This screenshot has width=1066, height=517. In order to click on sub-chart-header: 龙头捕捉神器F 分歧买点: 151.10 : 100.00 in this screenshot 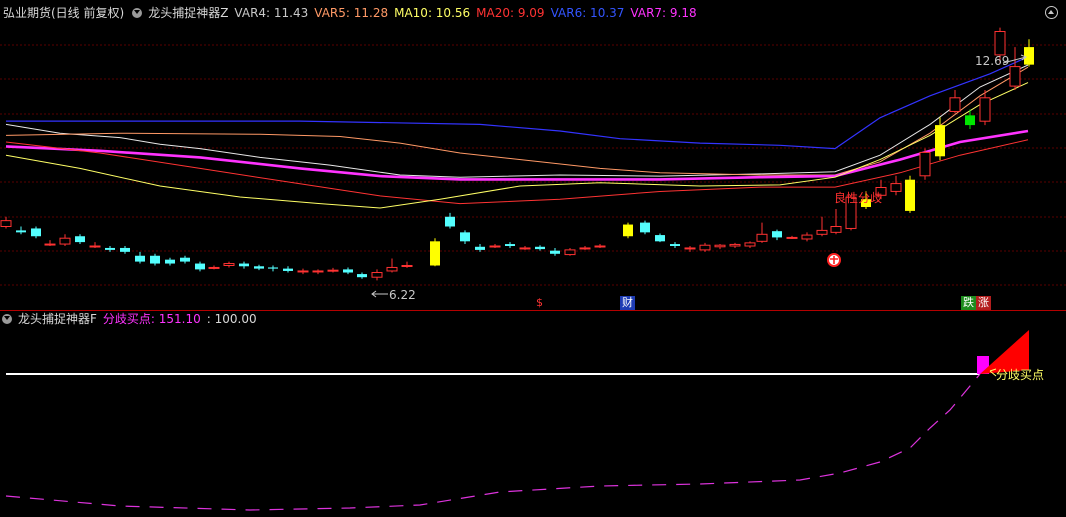, I will do `click(131, 319)`.